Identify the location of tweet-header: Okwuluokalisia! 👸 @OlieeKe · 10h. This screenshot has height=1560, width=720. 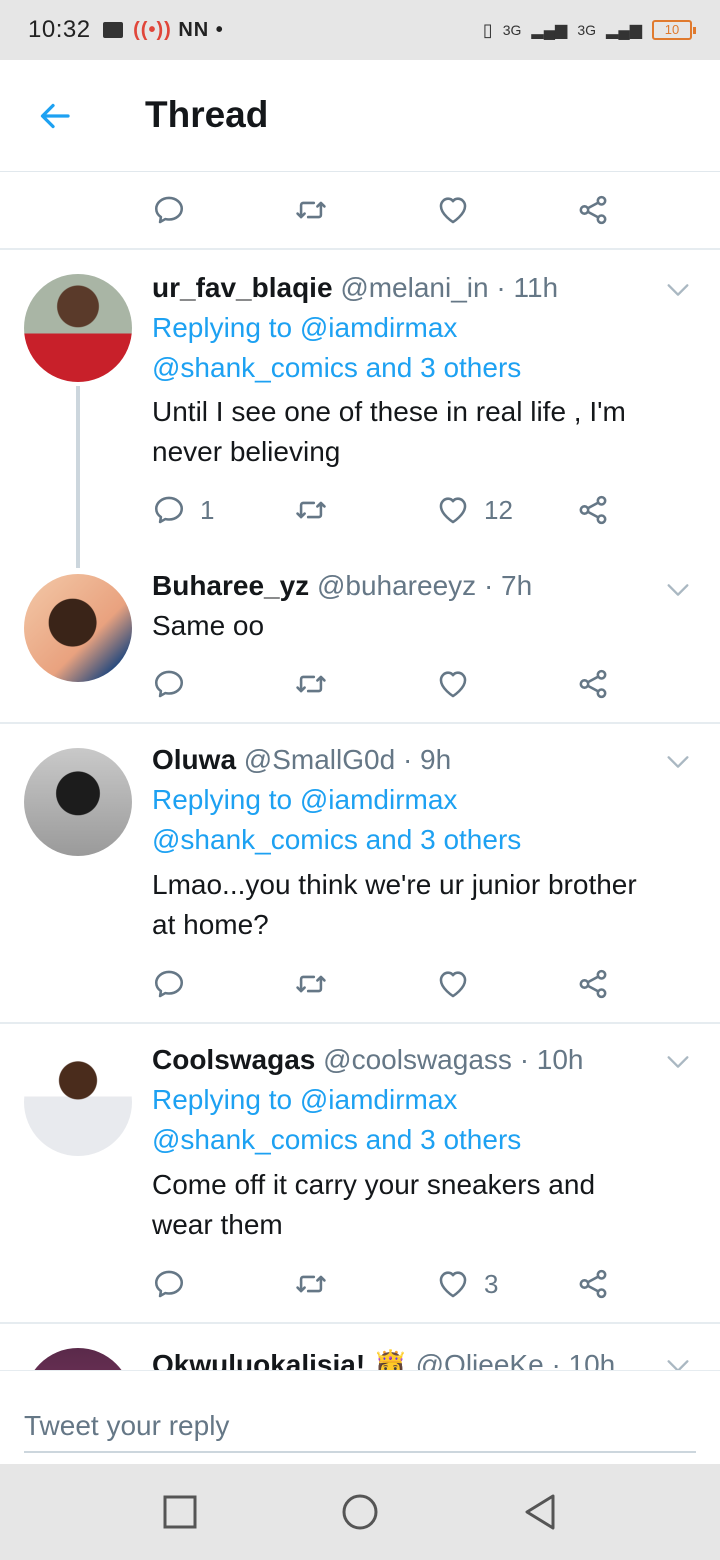
(383, 1359).